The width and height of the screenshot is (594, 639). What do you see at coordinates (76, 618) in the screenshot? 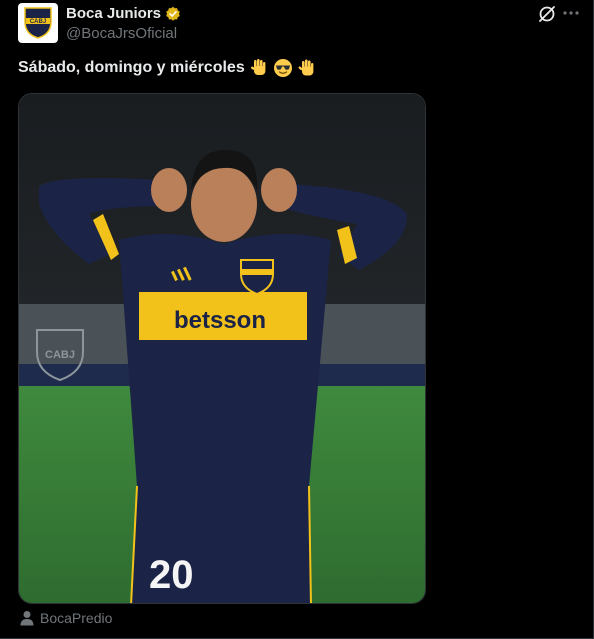
I see `location-label: BocaPredio` at bounding box center [76, 618].